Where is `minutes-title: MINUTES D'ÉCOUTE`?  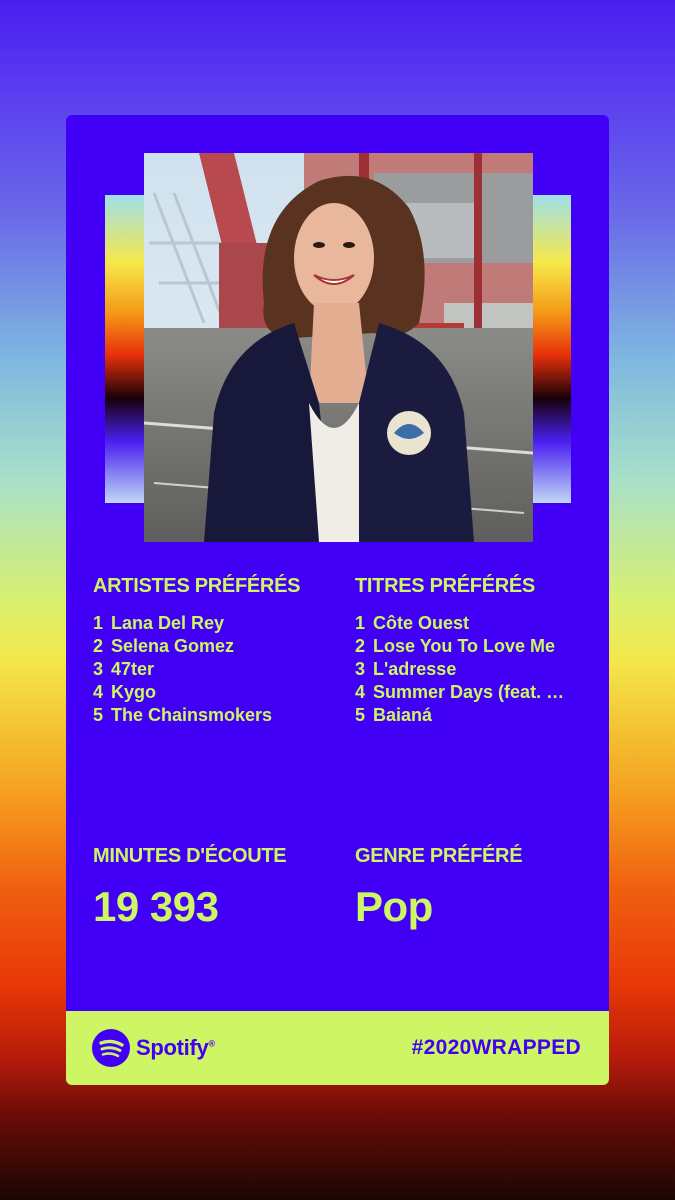
minutes-title: MINUTES D'ÉCOUTE is located at coordinates (190, 856).